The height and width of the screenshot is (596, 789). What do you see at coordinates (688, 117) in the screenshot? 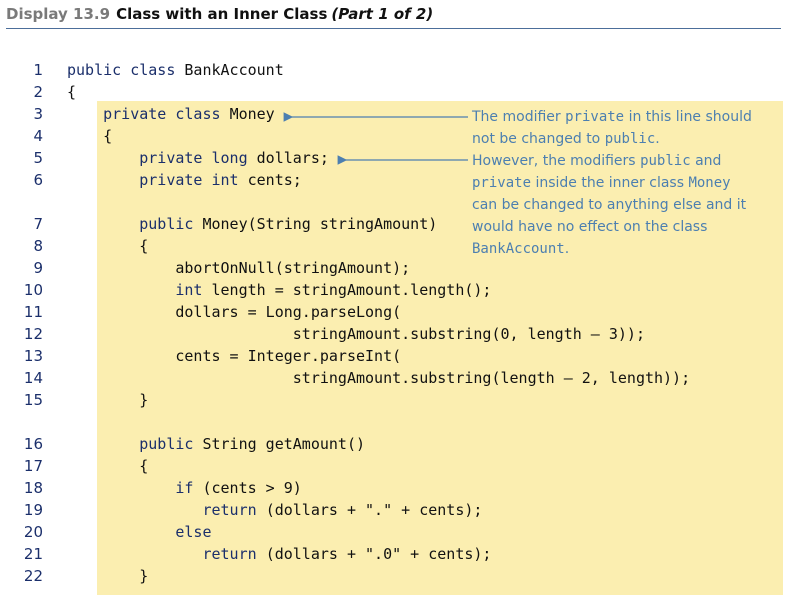
I see `annotation-text: in this line should` at bounding box center [688, 117].